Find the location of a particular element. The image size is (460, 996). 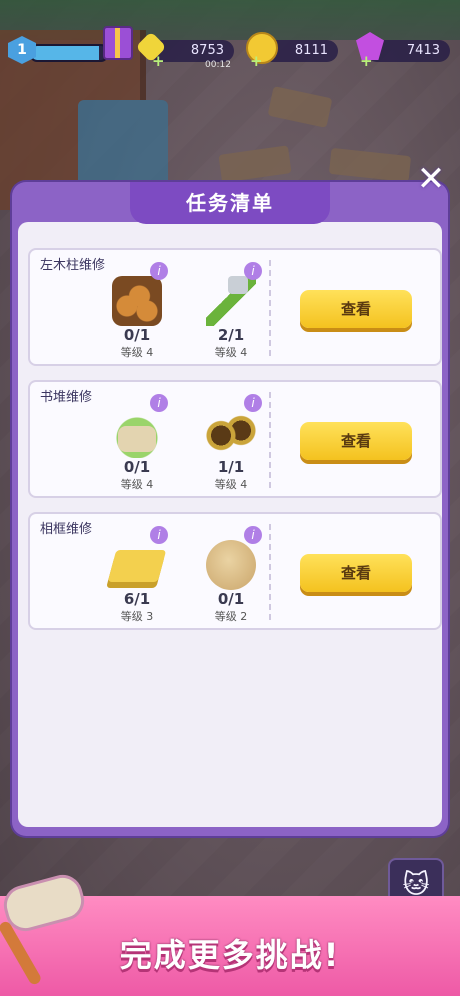

add-paw-coin-icon: + is located at coordinates (256, 61).